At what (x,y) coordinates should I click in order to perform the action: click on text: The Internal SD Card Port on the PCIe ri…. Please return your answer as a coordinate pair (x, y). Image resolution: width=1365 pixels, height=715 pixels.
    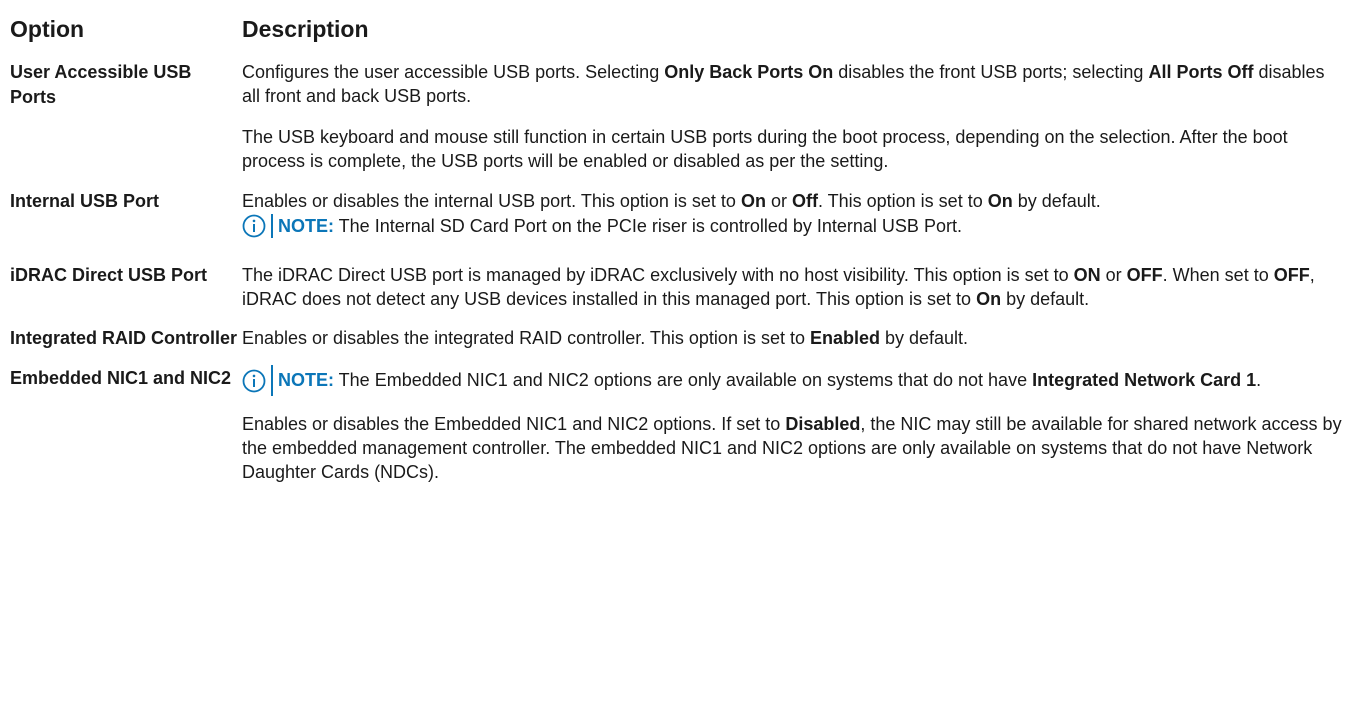
    Looking at the image, I should click on (648, 226).